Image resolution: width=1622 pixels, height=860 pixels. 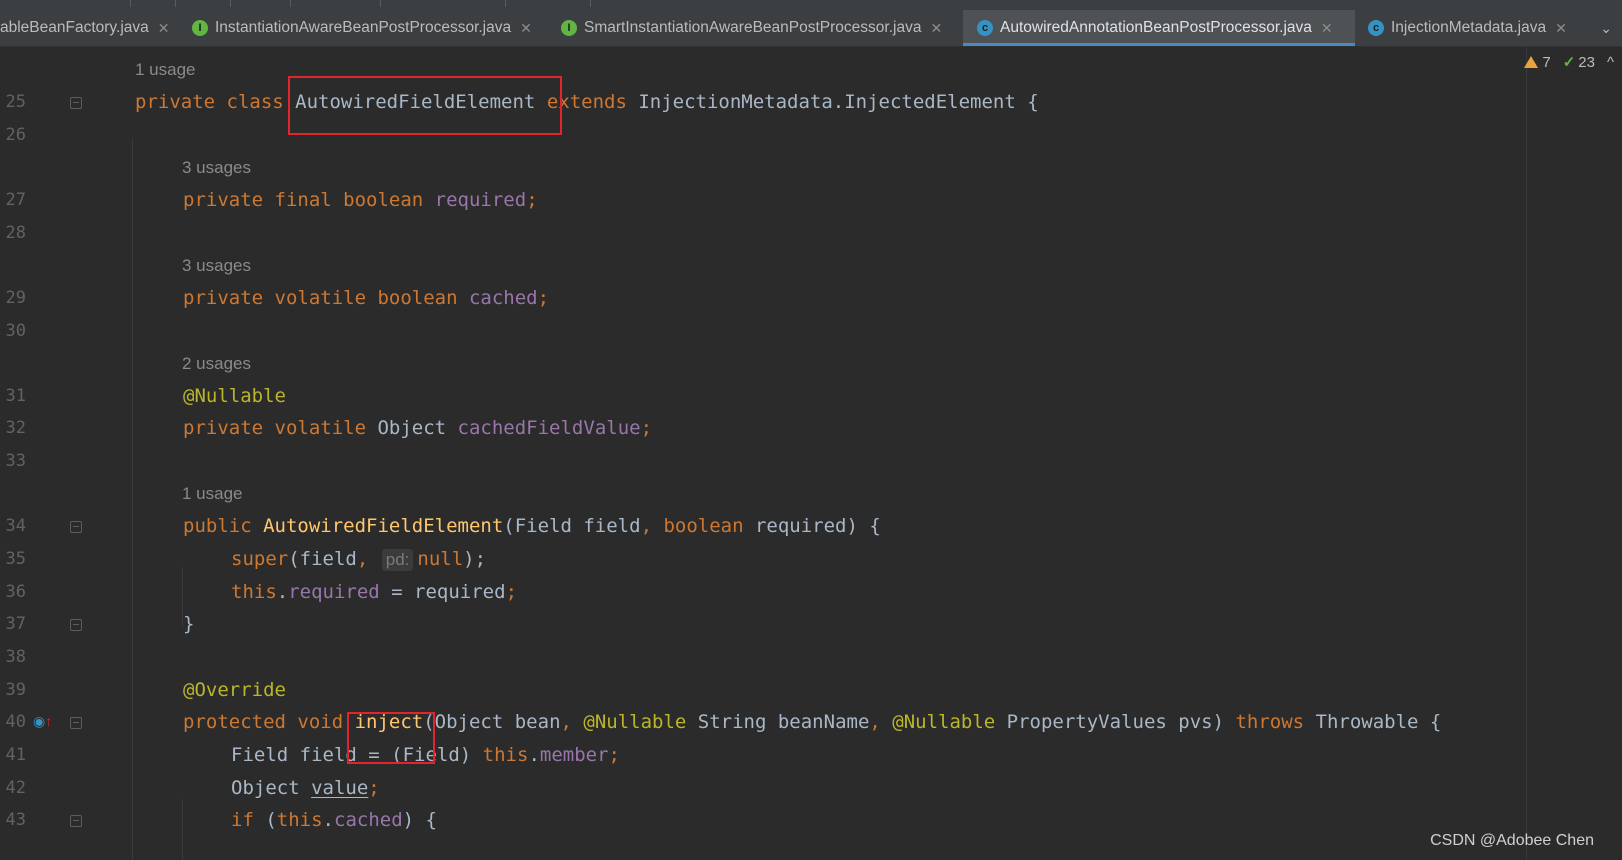 I want to click on line-number: 36, so click(x=15, y=592).